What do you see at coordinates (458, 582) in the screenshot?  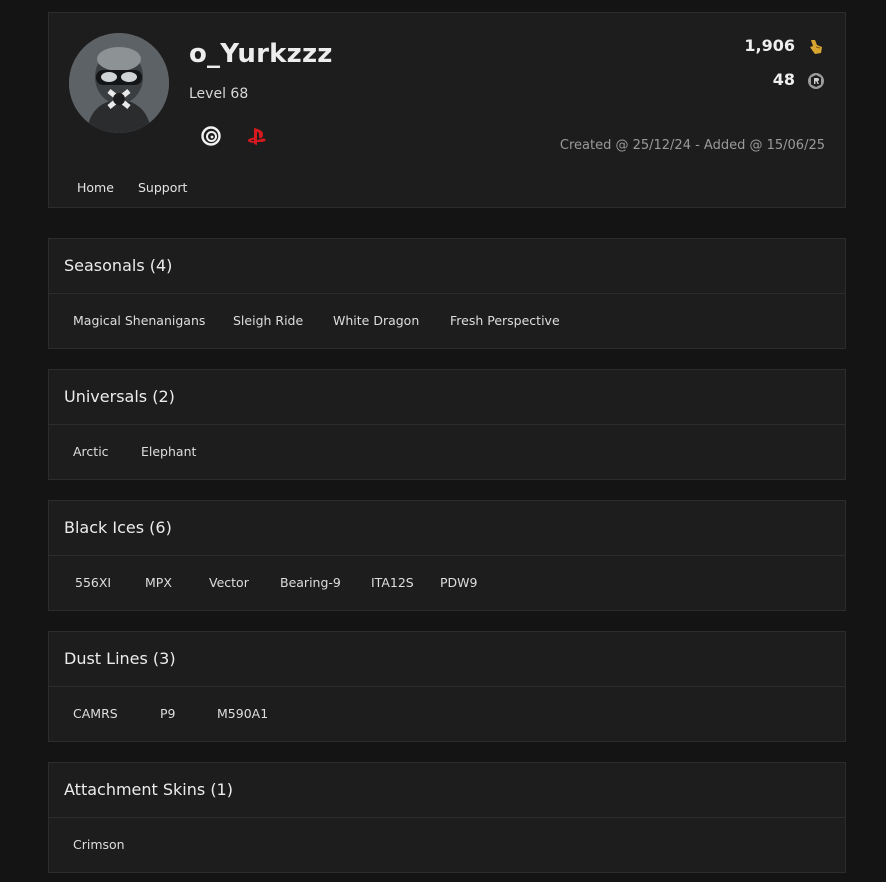 I see `skin-item: PDW9` at bounding box center [458, 582].